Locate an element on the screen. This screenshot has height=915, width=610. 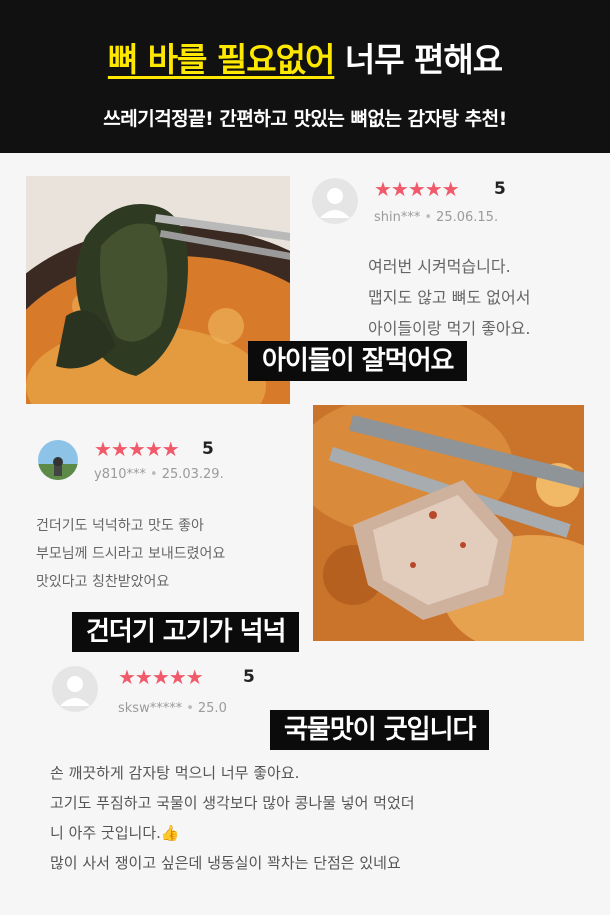
food-photo-meat is located at coordinates (448, 523).